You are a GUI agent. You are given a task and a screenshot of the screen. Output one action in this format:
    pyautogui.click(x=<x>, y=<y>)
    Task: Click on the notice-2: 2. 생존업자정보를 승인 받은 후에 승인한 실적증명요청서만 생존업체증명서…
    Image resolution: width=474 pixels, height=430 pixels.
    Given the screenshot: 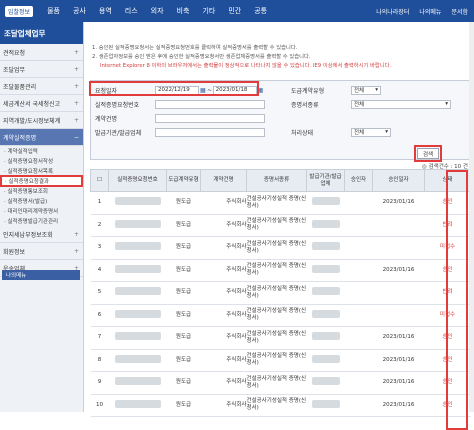 What is the action you would take?
    pyautogui.click(x=201, y=57)
    